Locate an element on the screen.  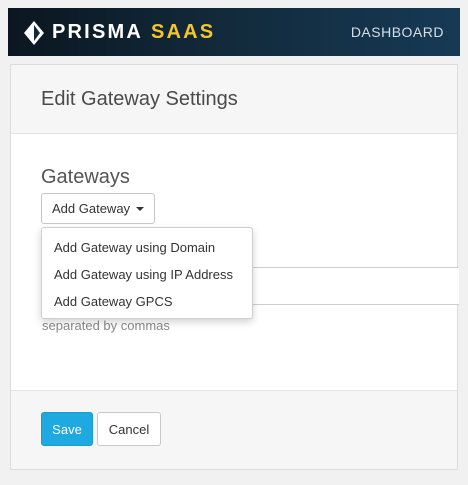
page-title: Edit Gateway Settings is located at coordinates (139, 99).